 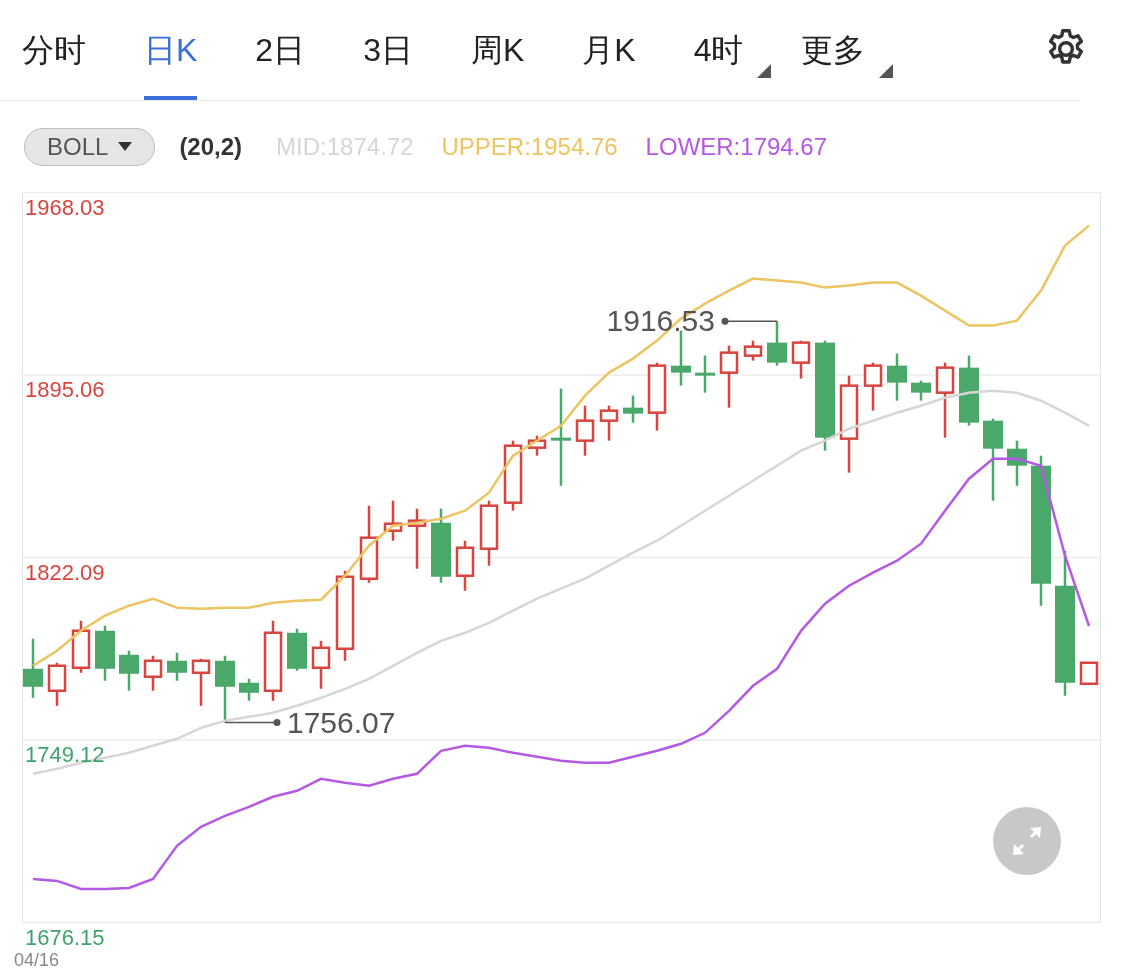 What do you see at coordinates (211, 146) in the screenshot?
I see `indicator-params: (20,2)` at bounding box center [211, 146].